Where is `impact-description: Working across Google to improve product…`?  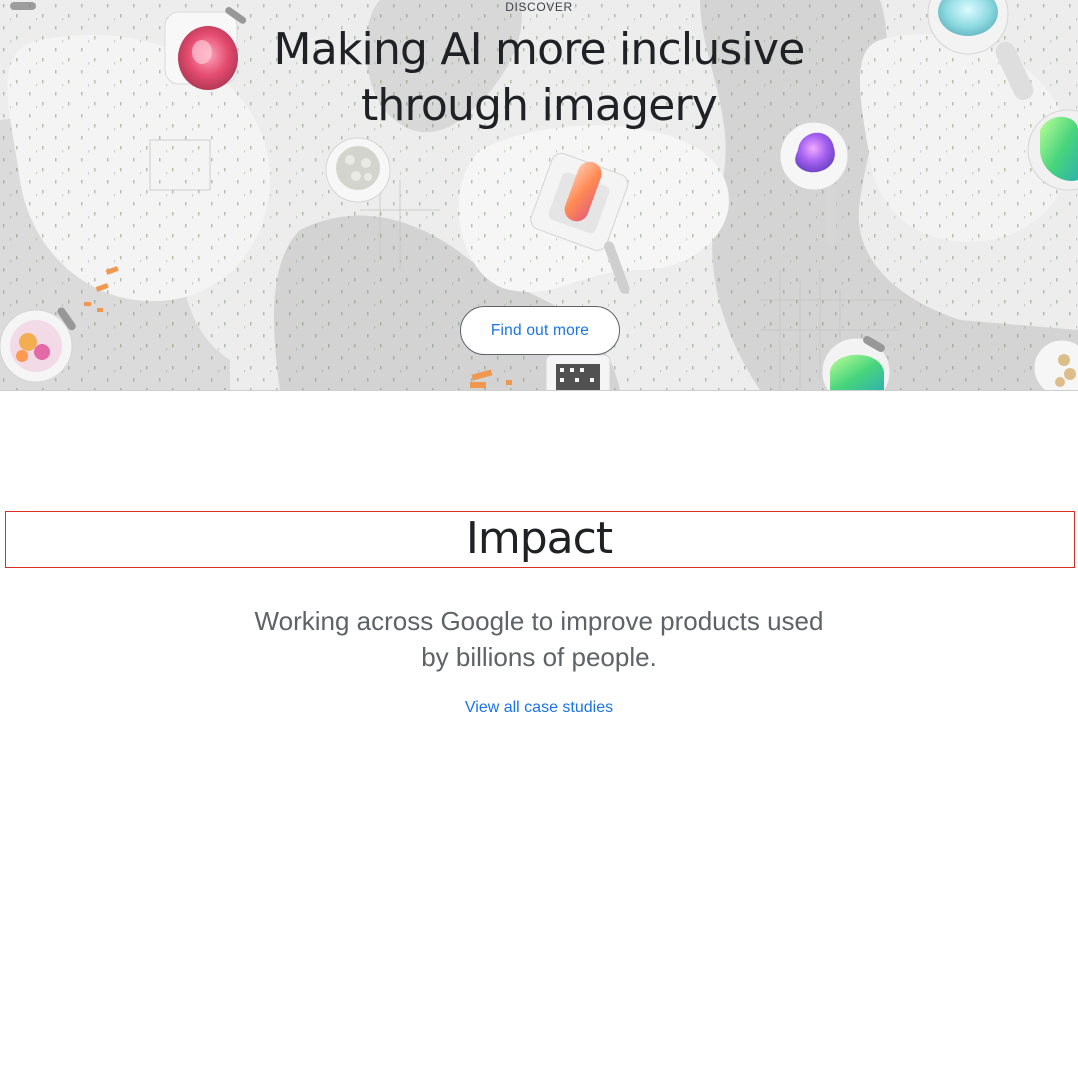
impact-description: Working across Google to improve product… is located at coordinates (539, 639).